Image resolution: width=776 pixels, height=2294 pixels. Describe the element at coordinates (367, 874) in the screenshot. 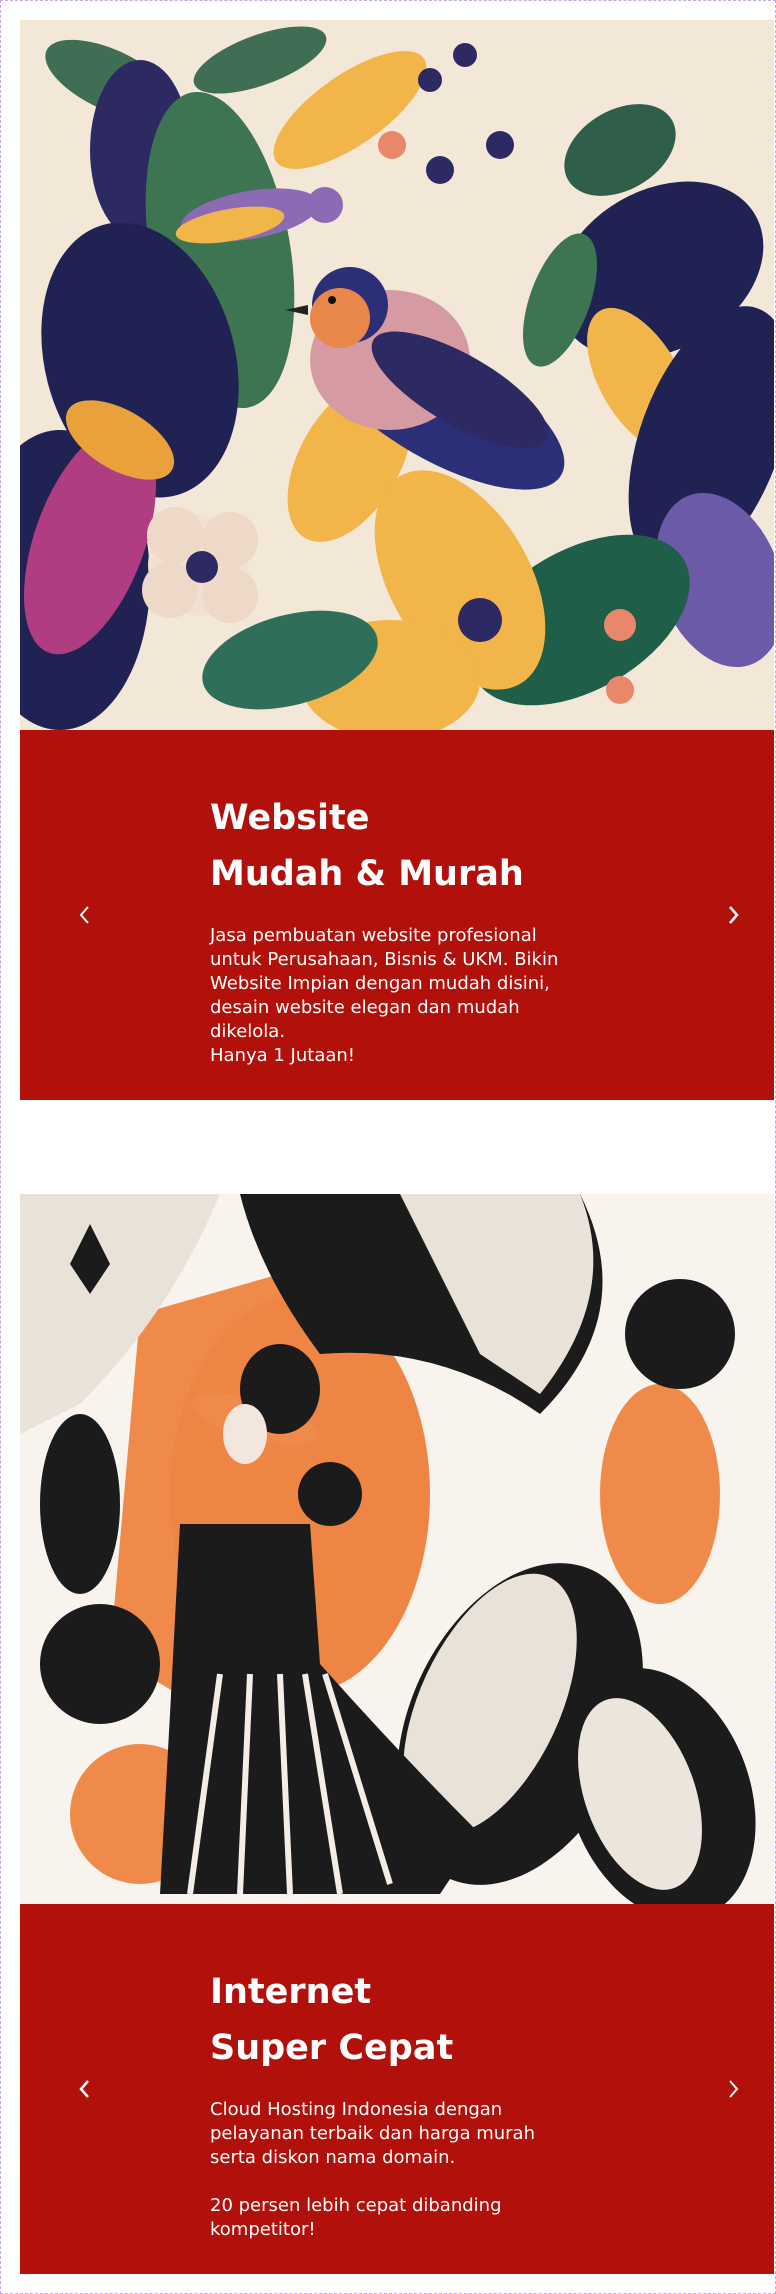

I see `slide-title-line-2: Mudah & Murah` at that location.